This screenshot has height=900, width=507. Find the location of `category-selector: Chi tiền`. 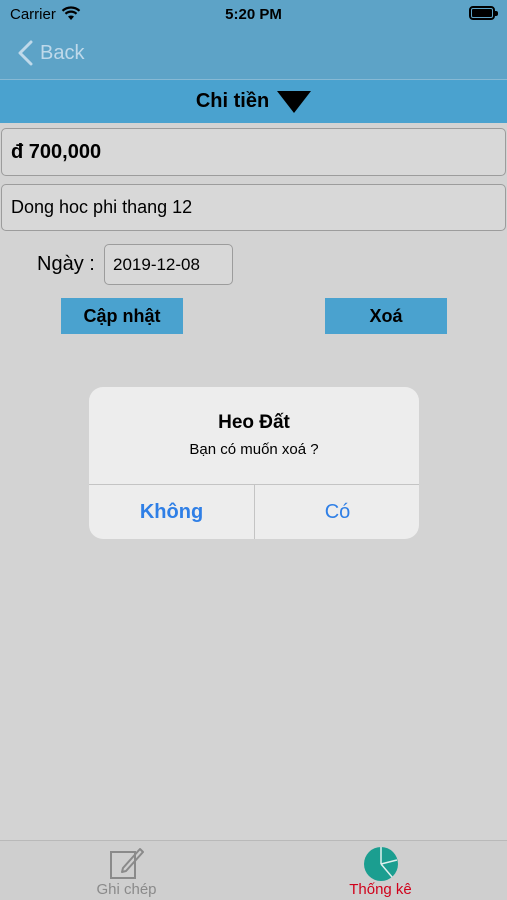

category-selector: Chi tiền is located at coordinates (253, 101).